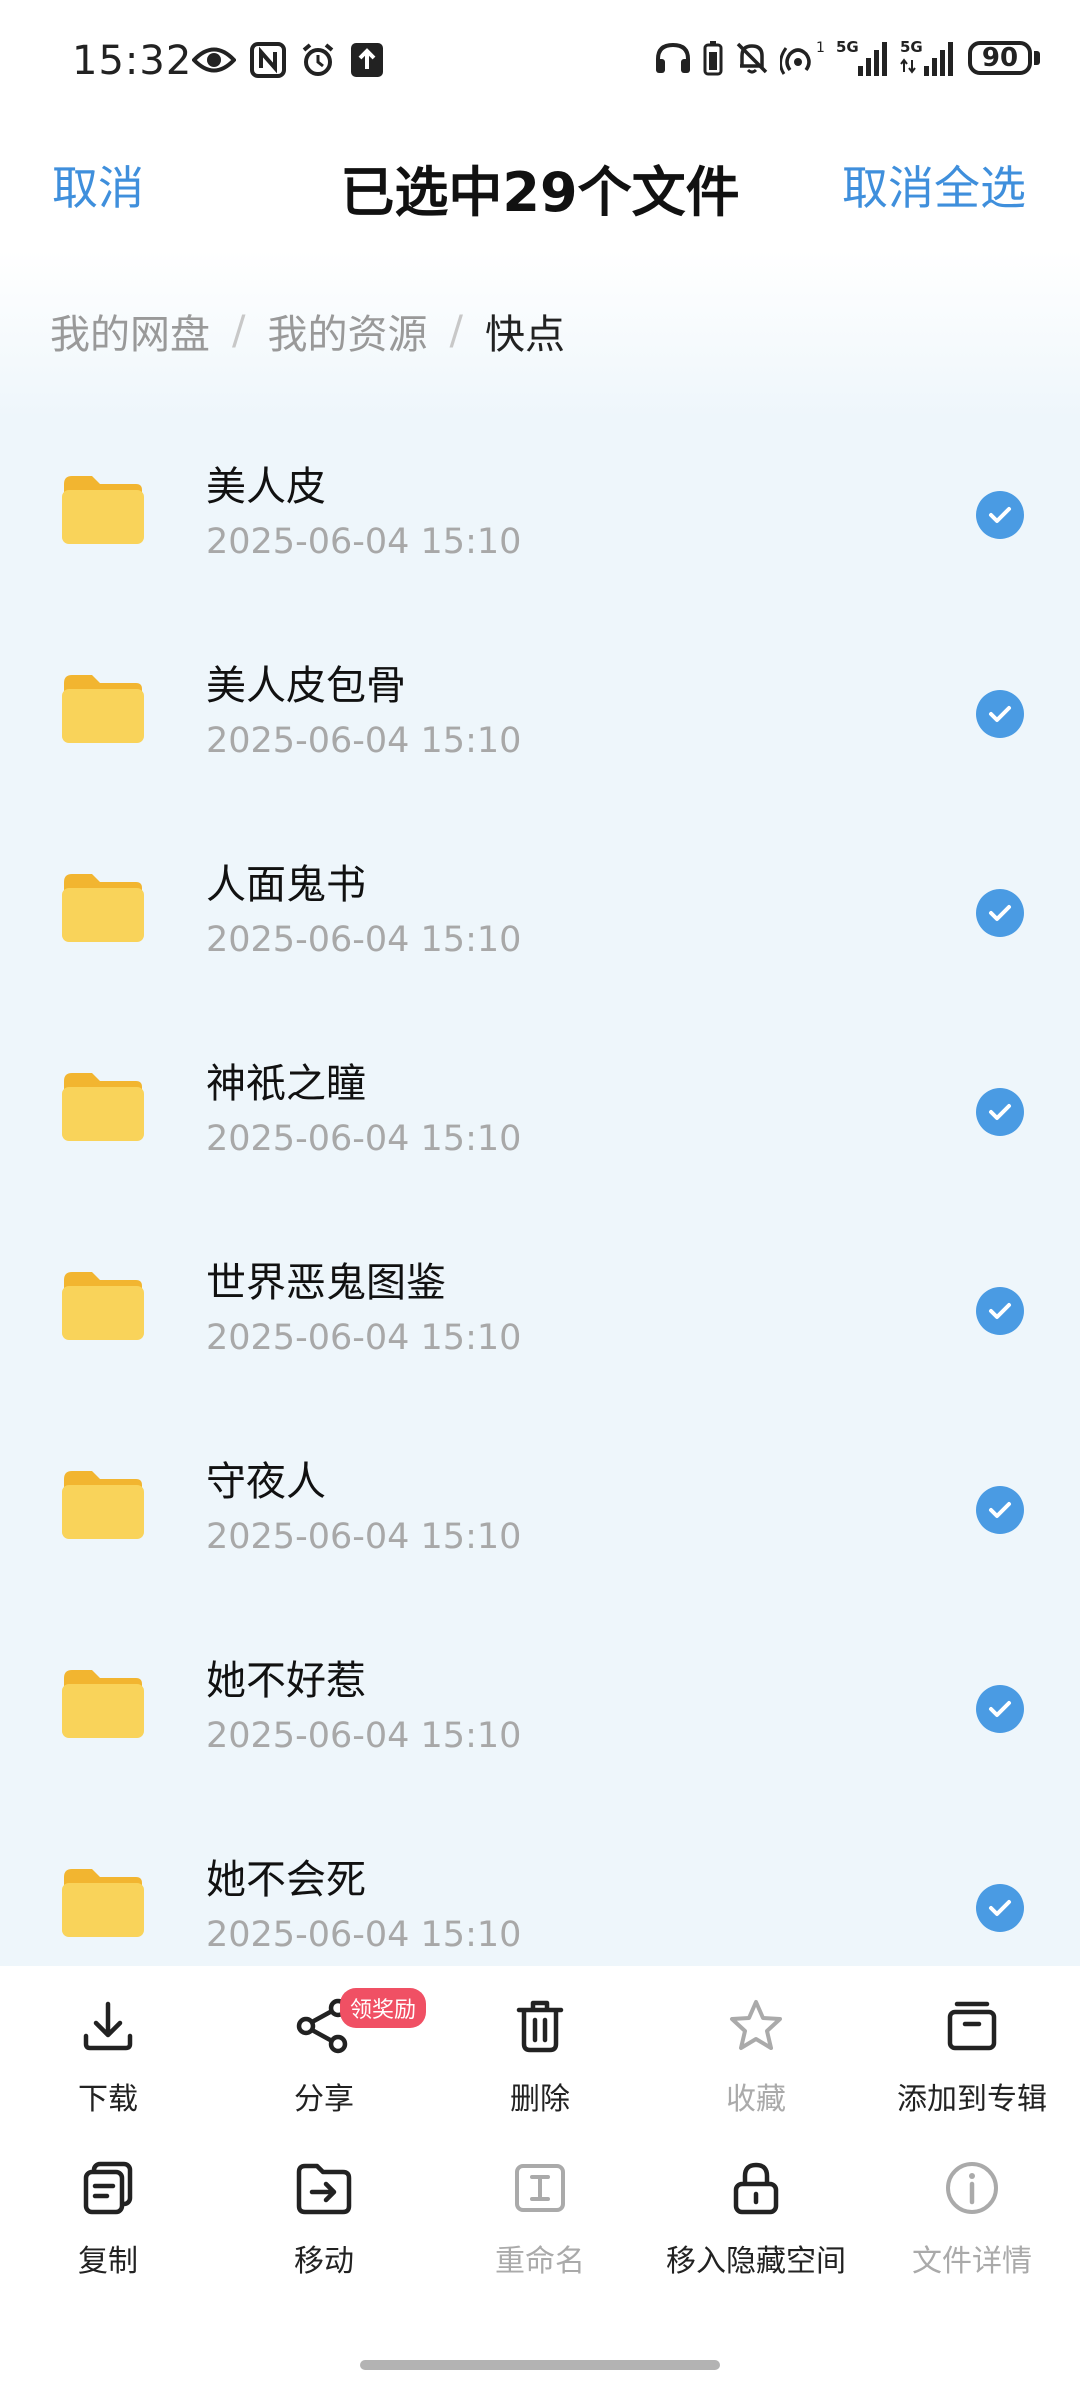  I want to click on share-label: 分享, so click(324, 2099).